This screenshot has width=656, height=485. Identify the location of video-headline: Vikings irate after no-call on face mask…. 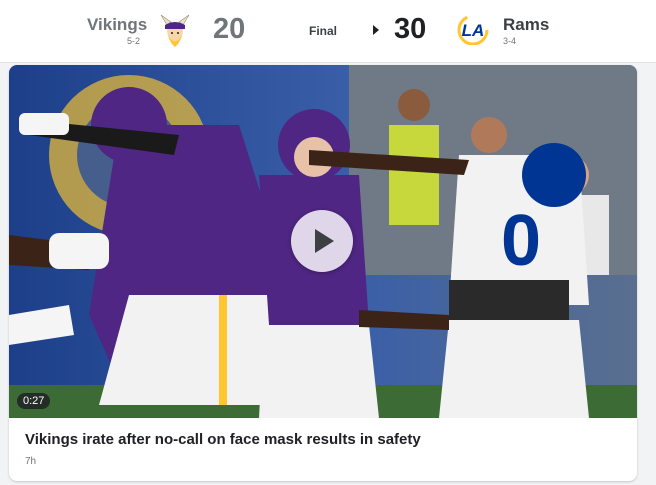
(223, 439).